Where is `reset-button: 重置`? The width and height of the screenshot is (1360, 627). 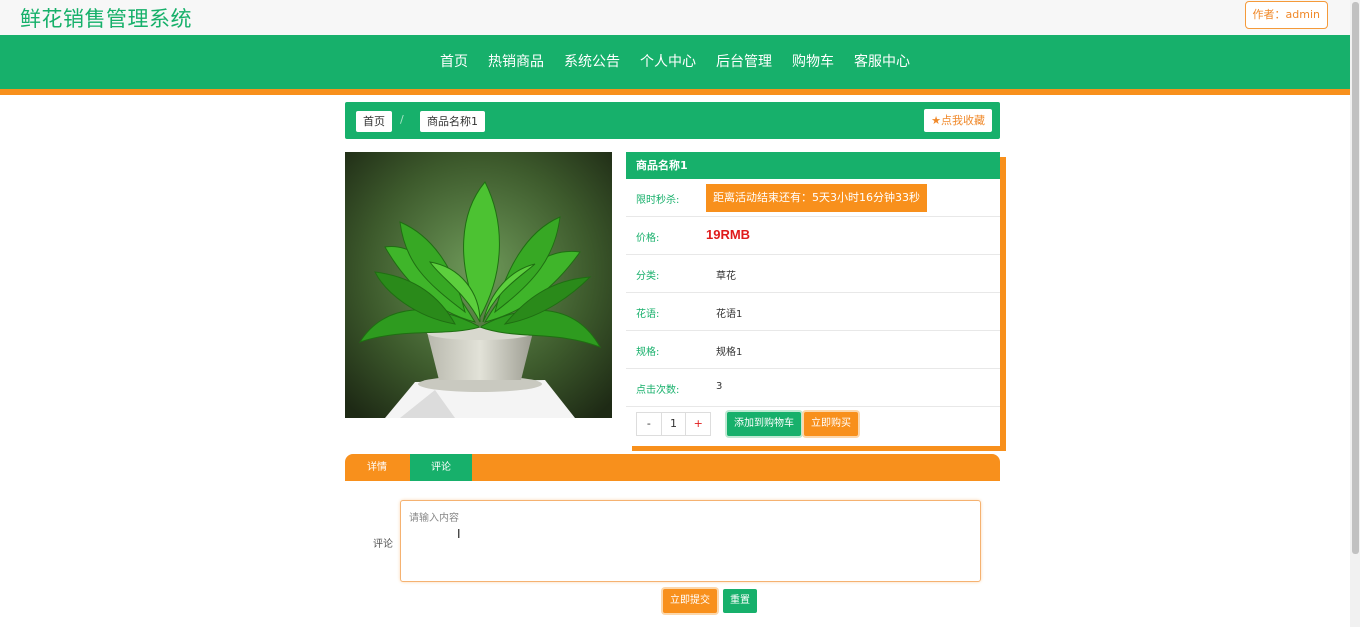
reset-button: 重置 is located at coordinates (740, 601).